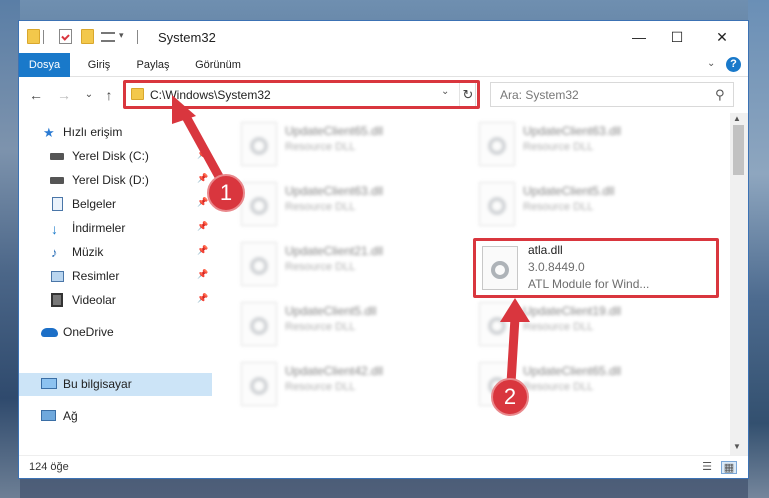 The height and width of the screenshot is (498, 769). I want to click on expand-ribbon-icon: ⌄, so click(711, 63).